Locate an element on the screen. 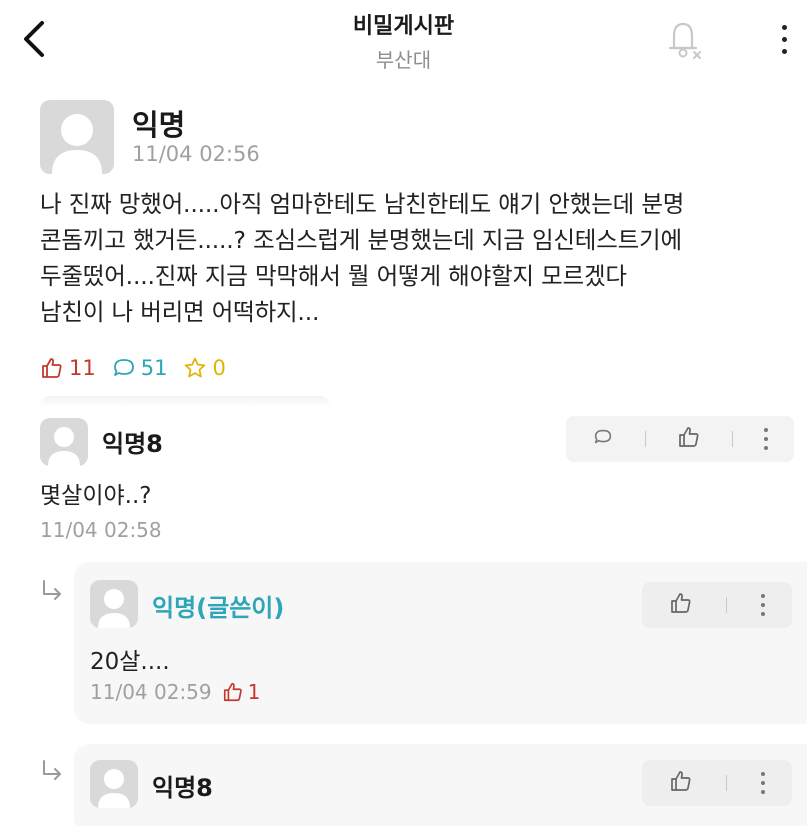 This screenshot has width=807, height=826. comment-body: 몇살이야..? is located at coordinates (96, 496).